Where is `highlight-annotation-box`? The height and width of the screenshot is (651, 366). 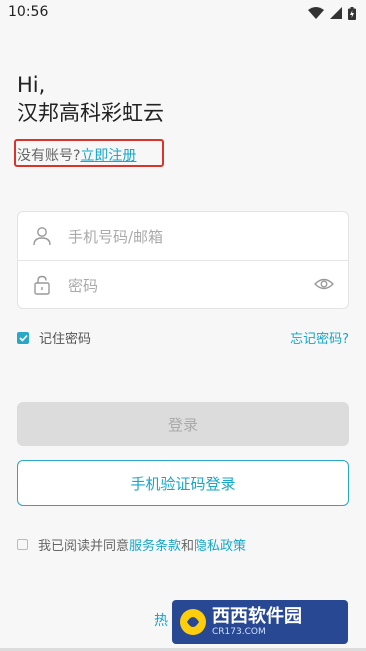 highlight-annotation-box is located at coordinates (89, 153).